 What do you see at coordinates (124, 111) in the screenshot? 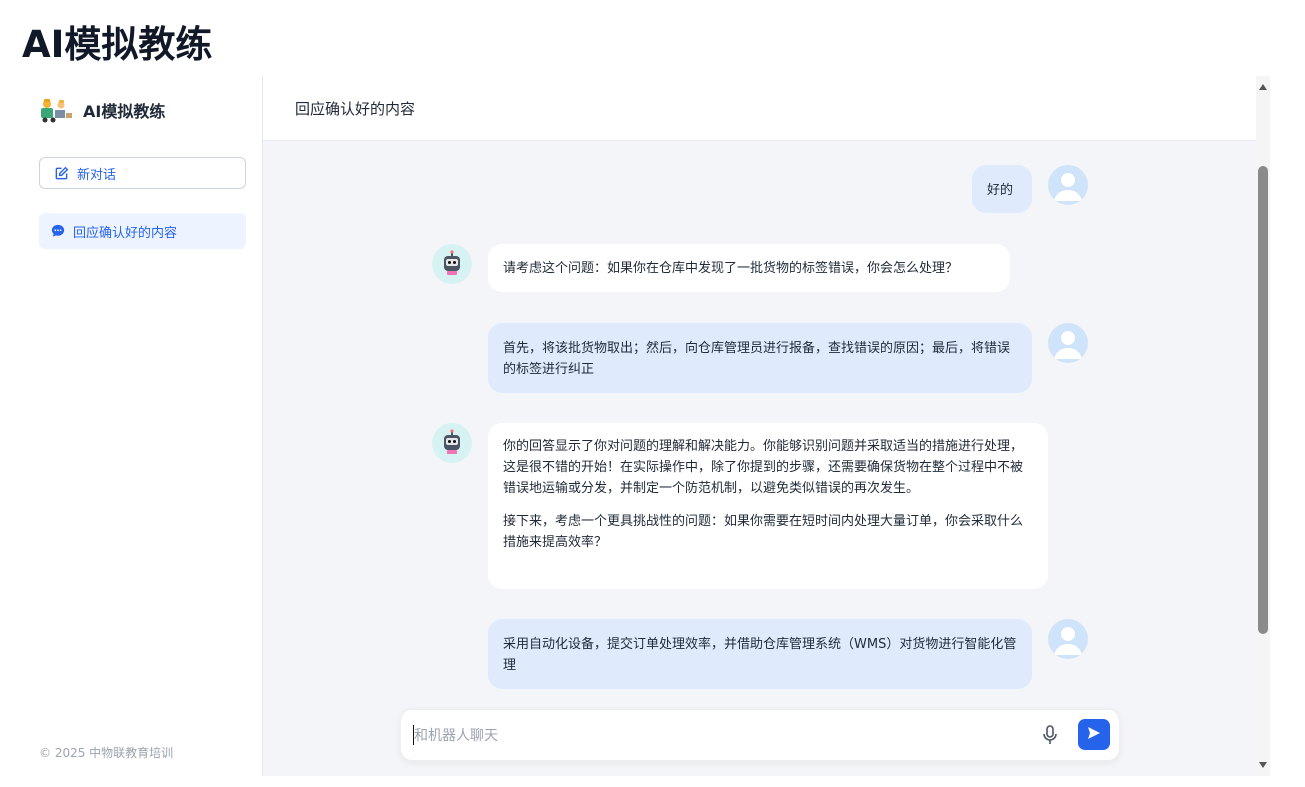
I see `brand-name: AI模拟教练` at bounding box center [124, 111].